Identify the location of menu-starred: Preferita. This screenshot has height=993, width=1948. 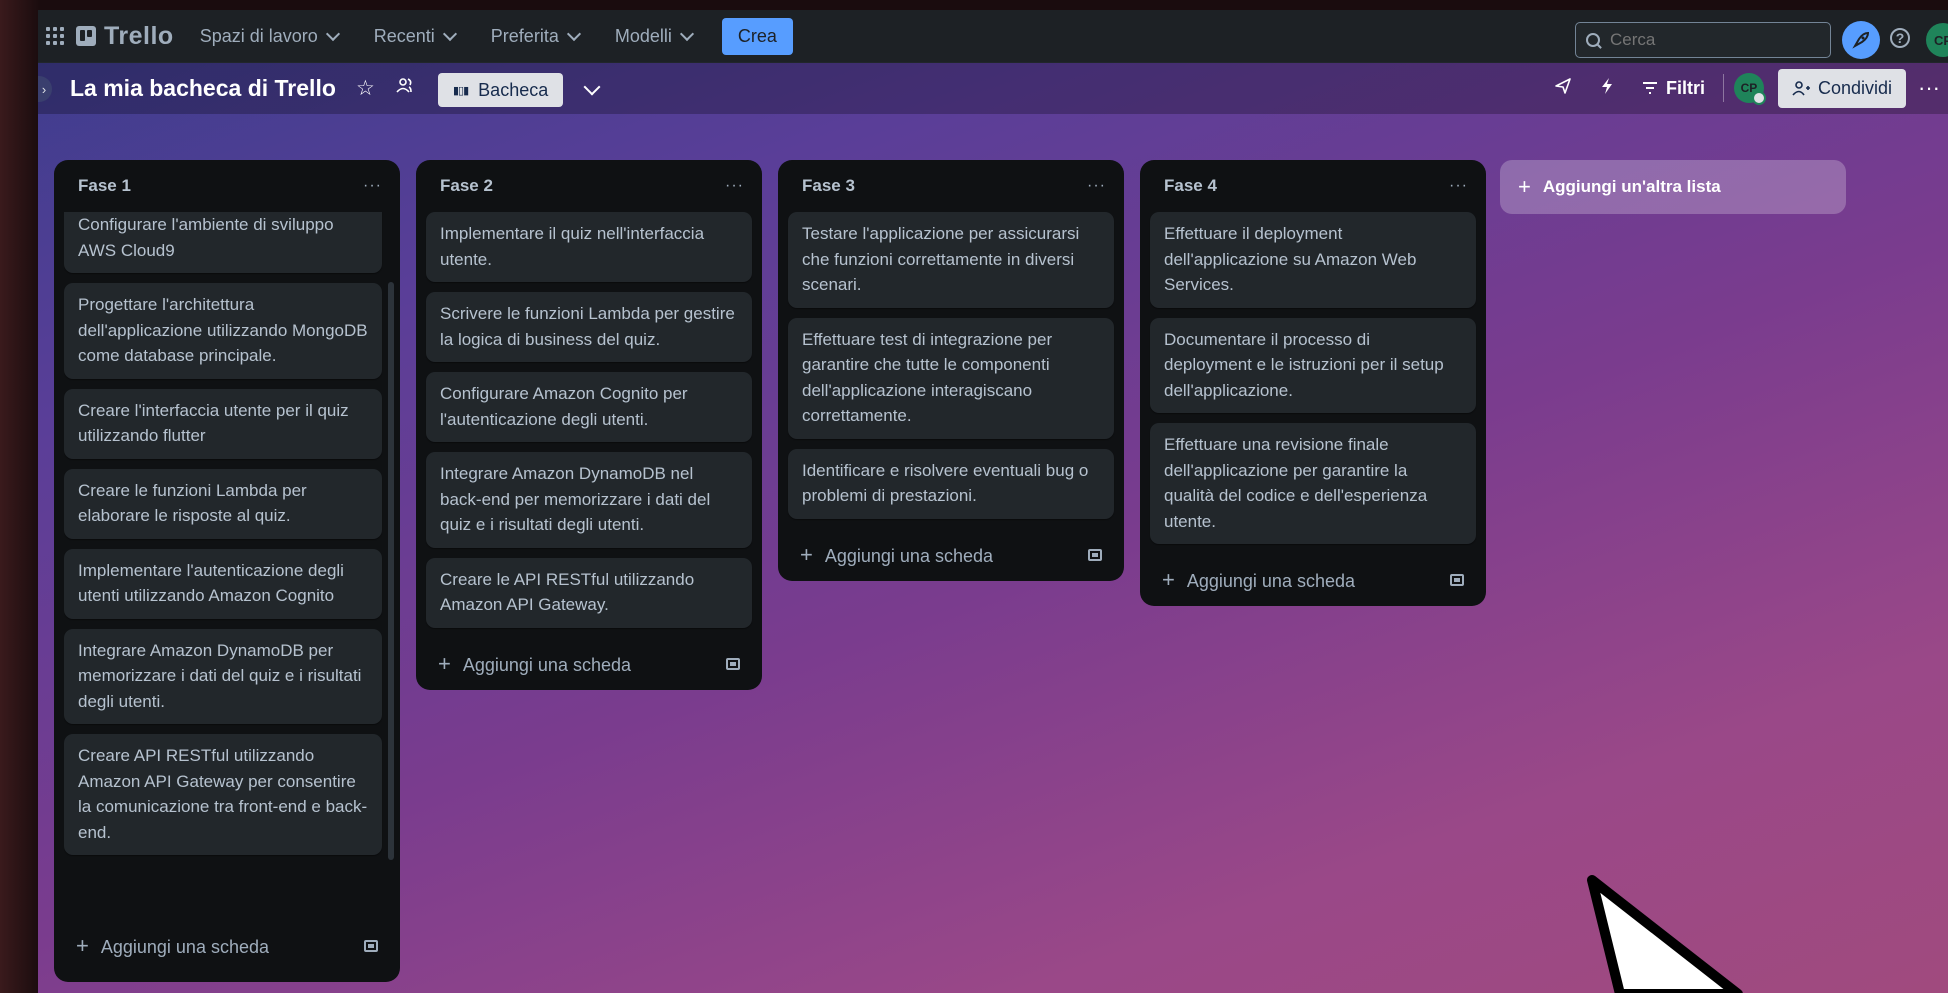
(536, 36).